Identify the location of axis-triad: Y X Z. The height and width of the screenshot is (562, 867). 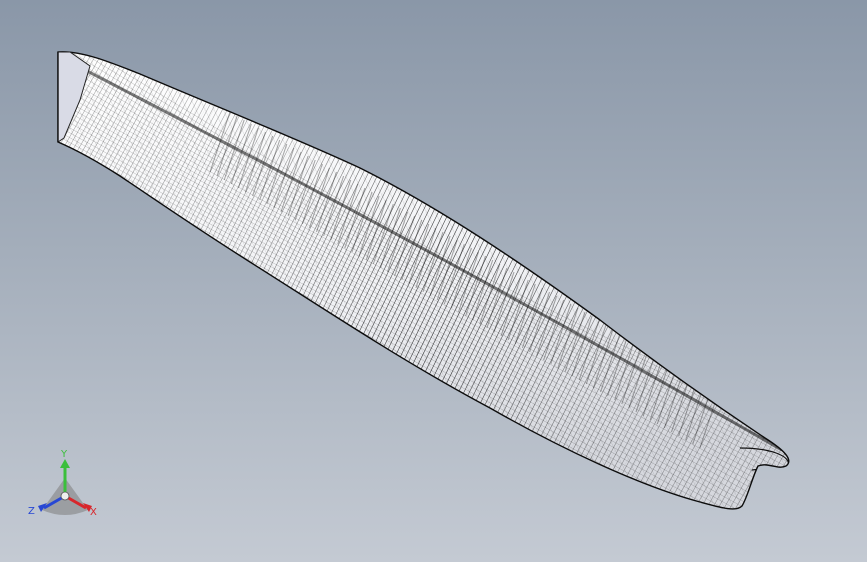
(65, 487).